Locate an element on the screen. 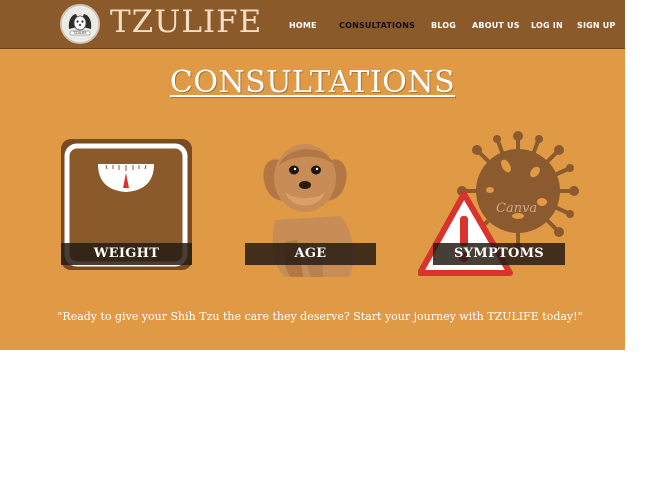 The height and width of the screenshot is (489, 651). symptoms-card: Canva SYMPTOMS is located at coordinates (498, 204).